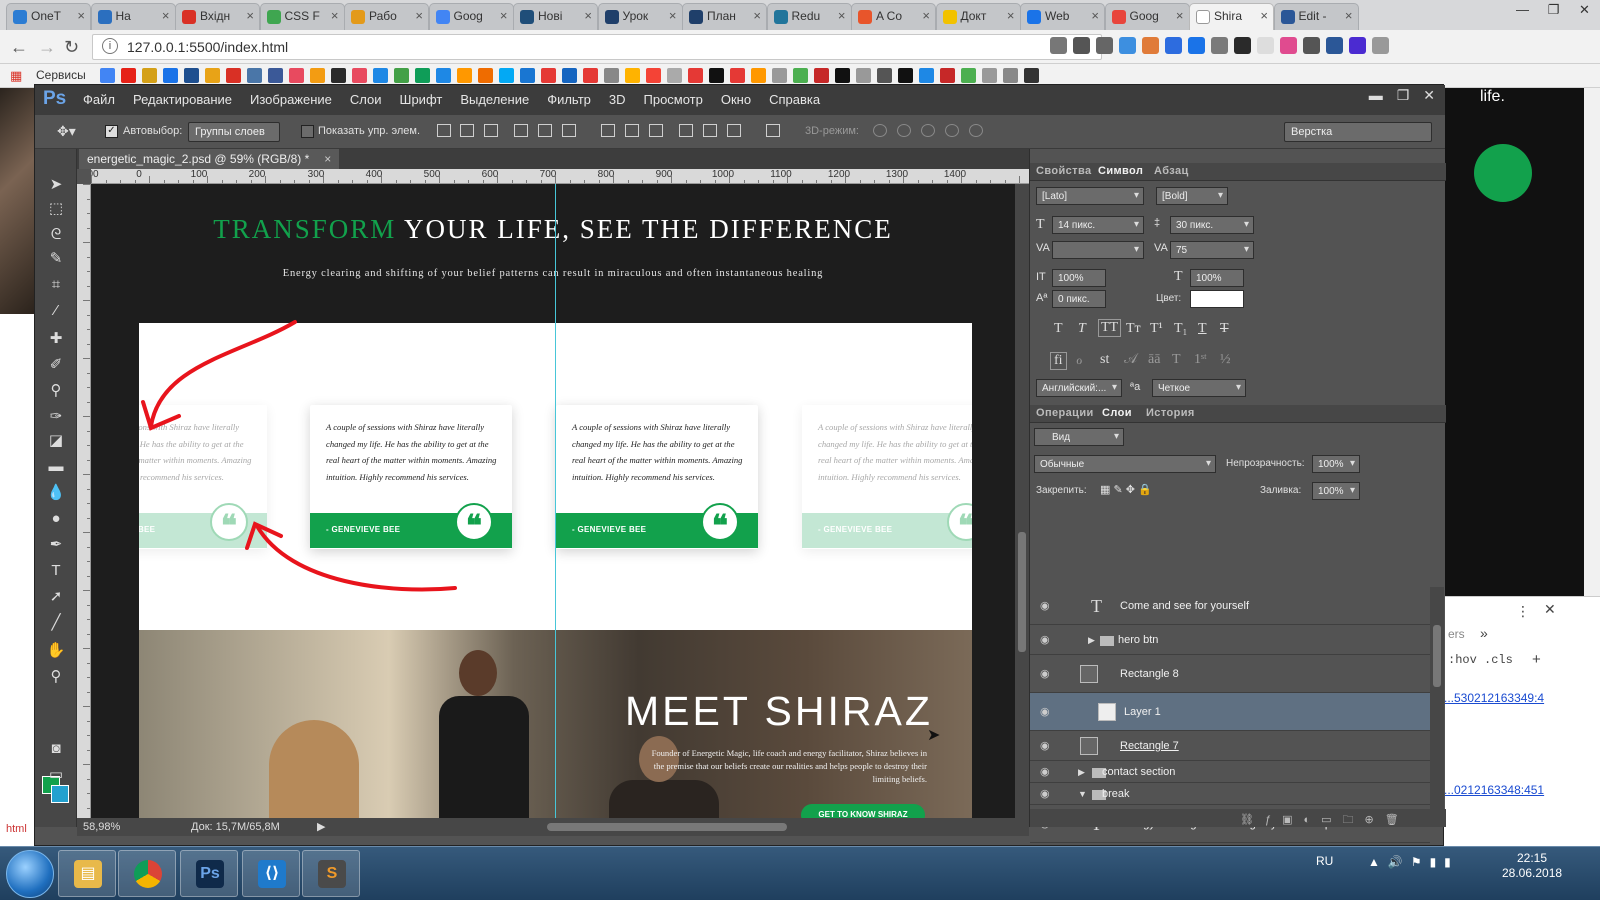 This screenshot has width=1600, height=900. I want to click on ordinals-icon: 1ˢᵗ, so click(1200, 360).